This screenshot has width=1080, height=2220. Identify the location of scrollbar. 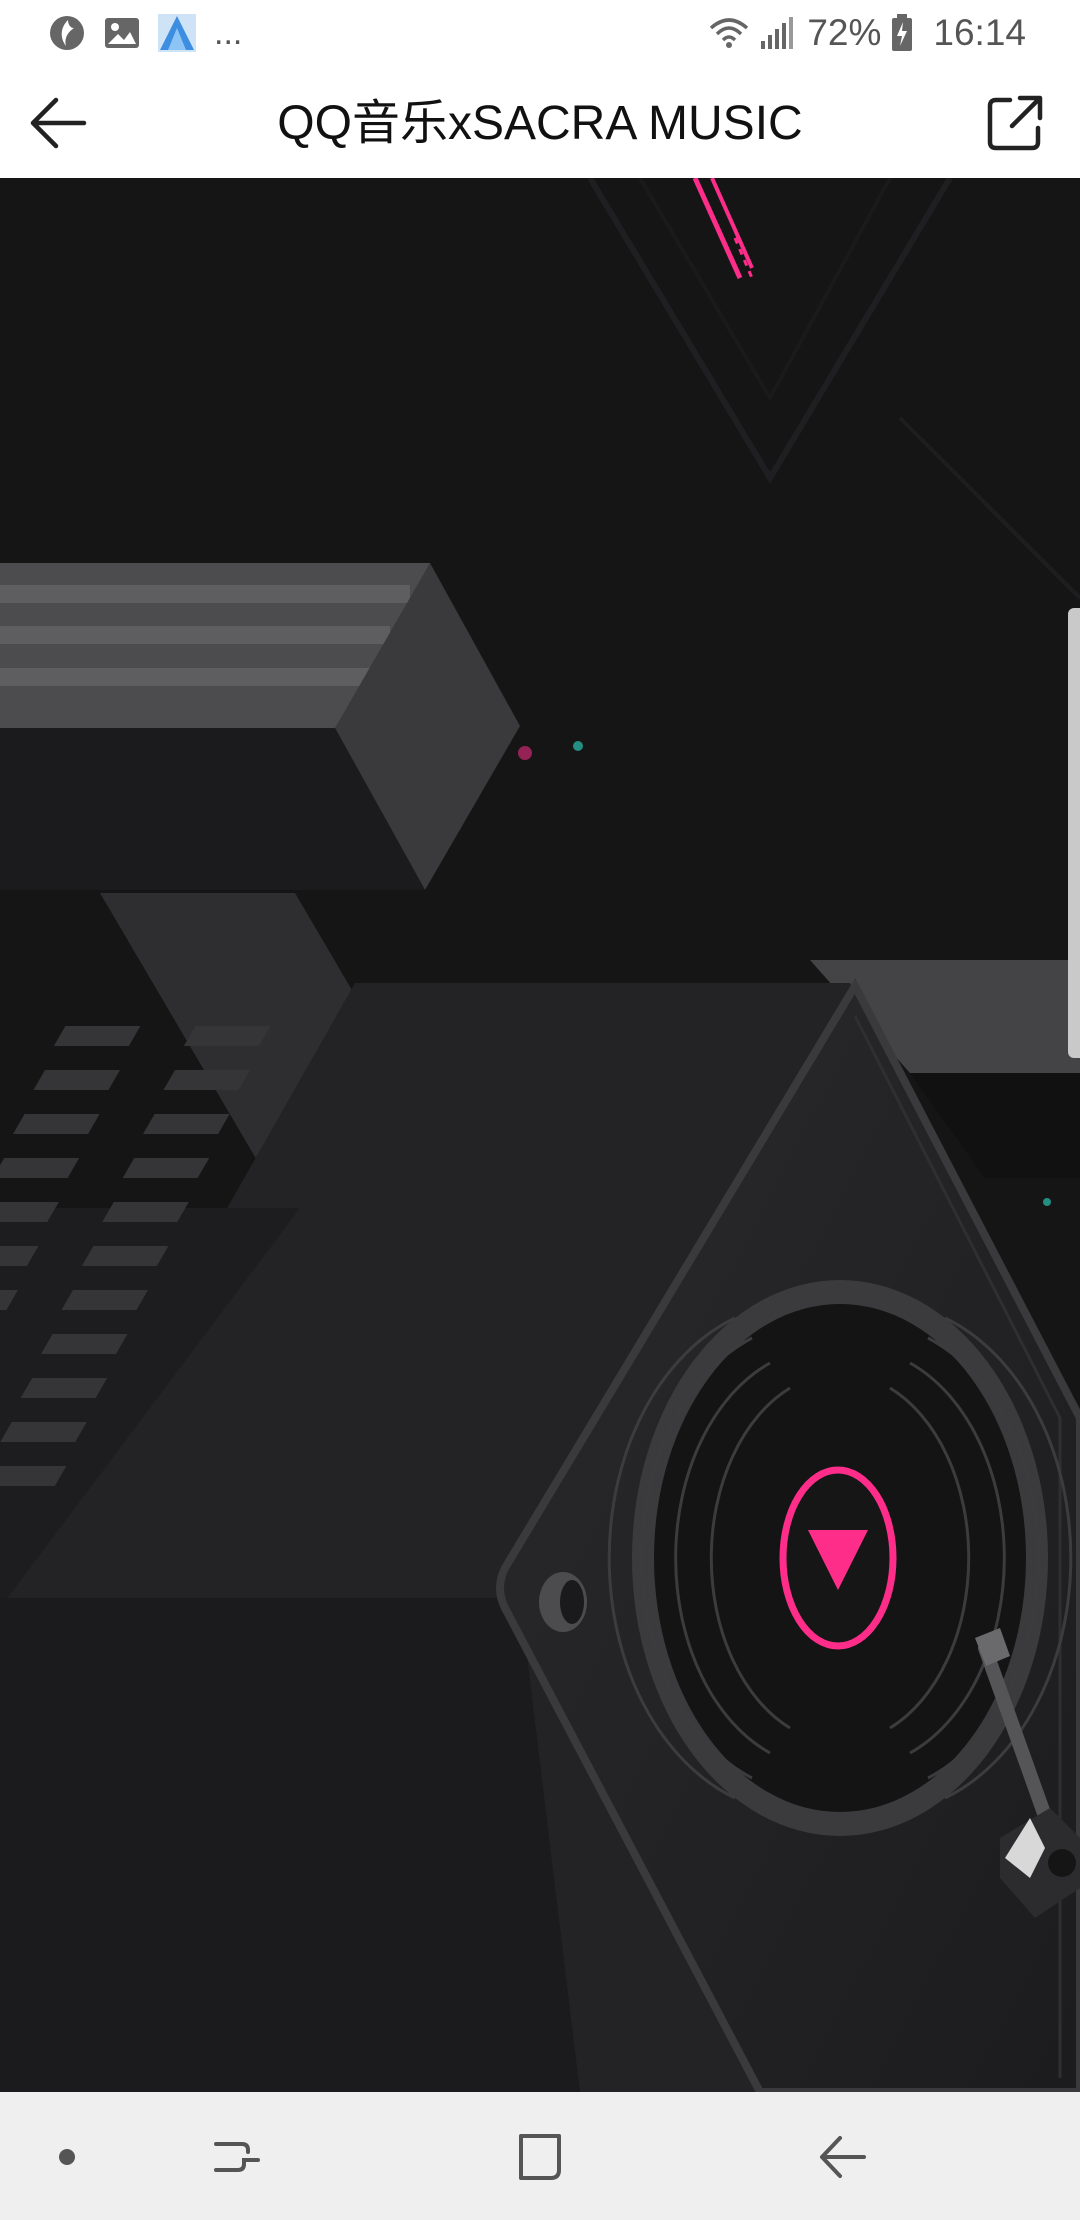
(1074, 833).